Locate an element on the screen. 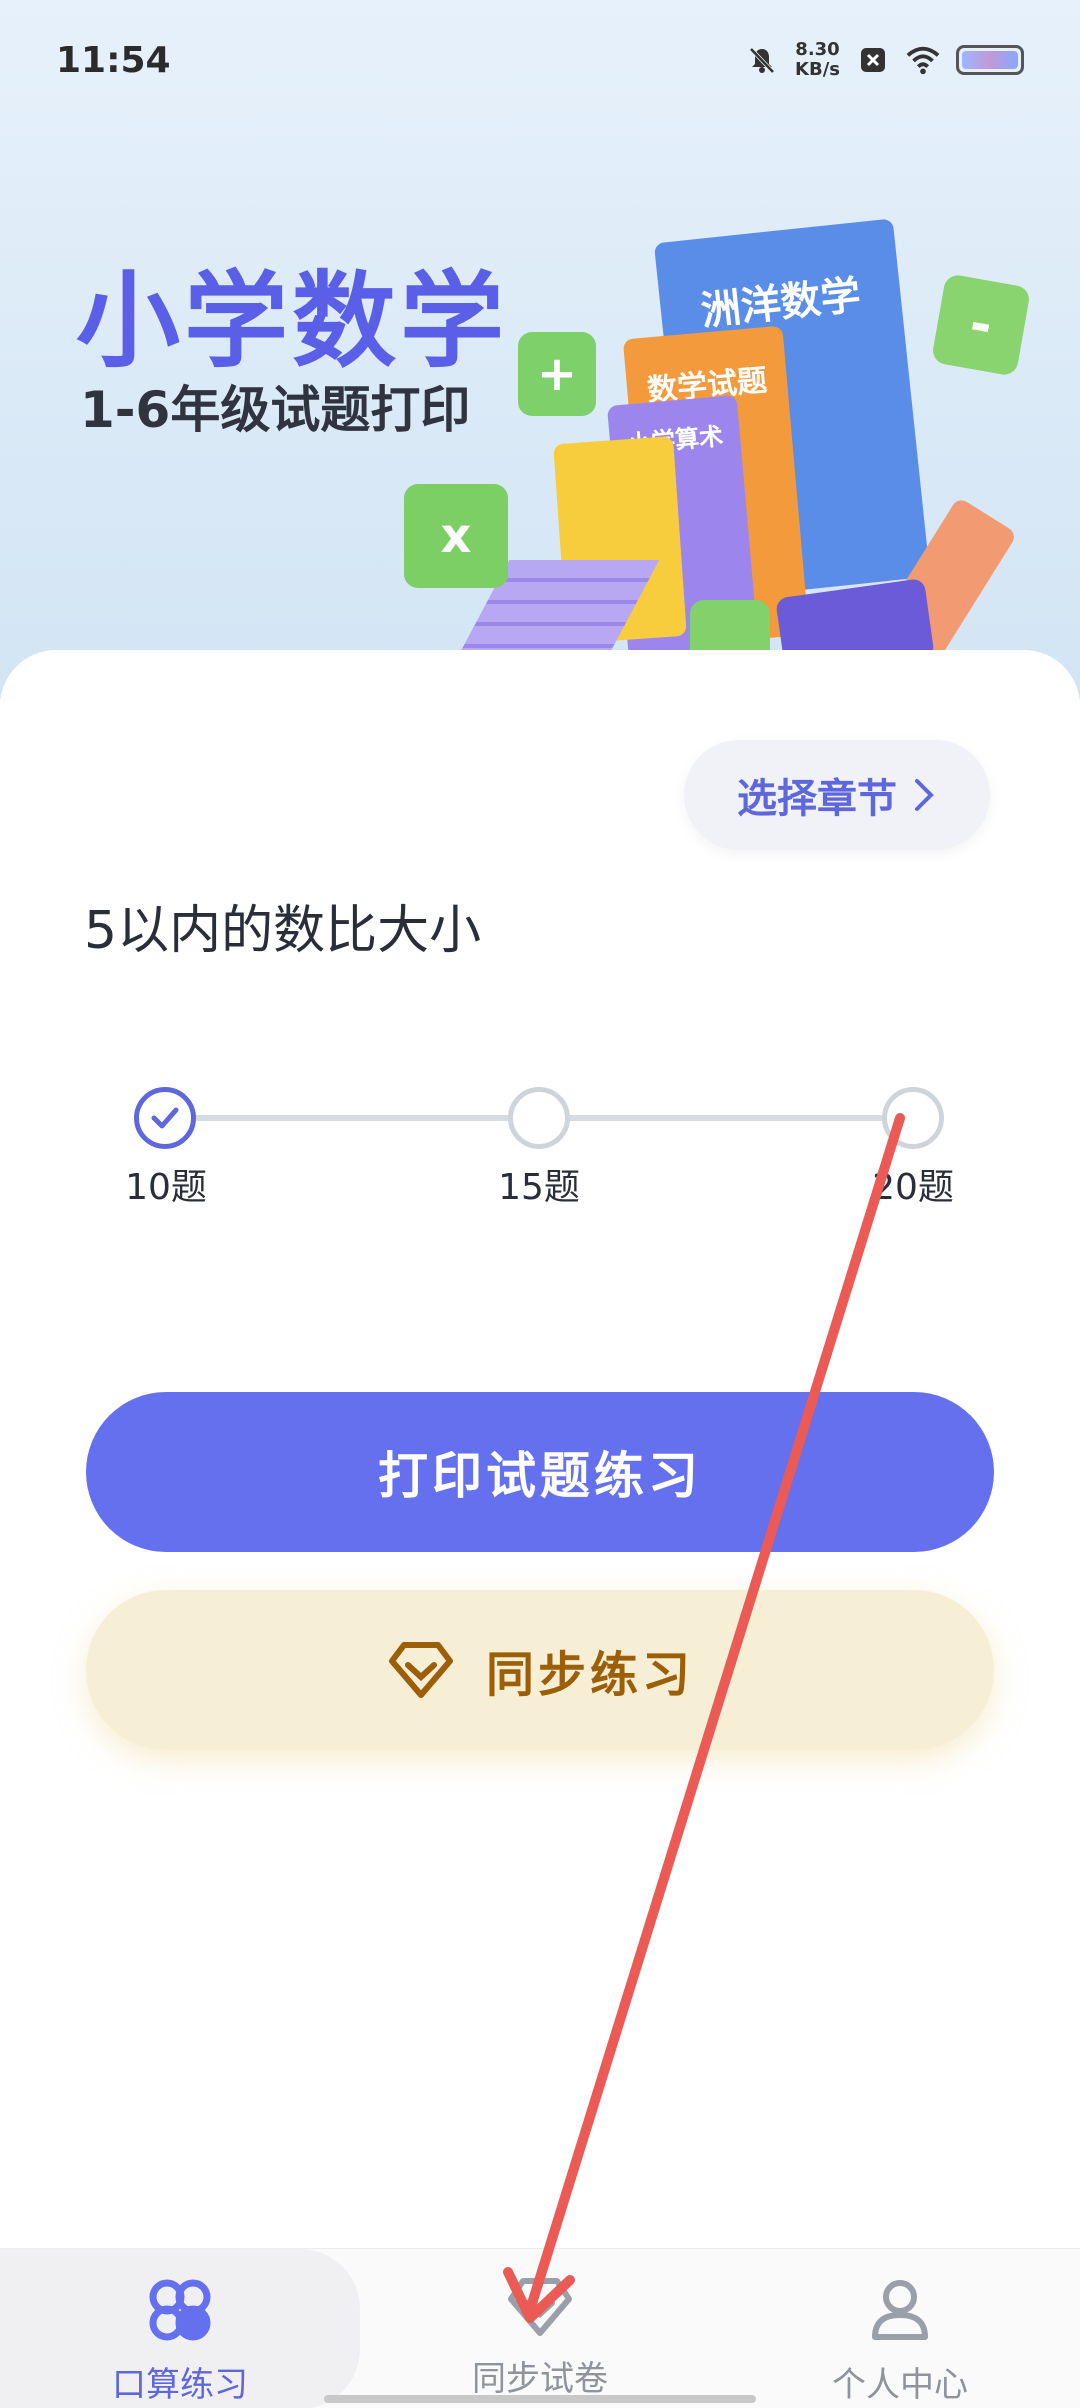  plus-symbol: + is located at coordinates (557, 374).